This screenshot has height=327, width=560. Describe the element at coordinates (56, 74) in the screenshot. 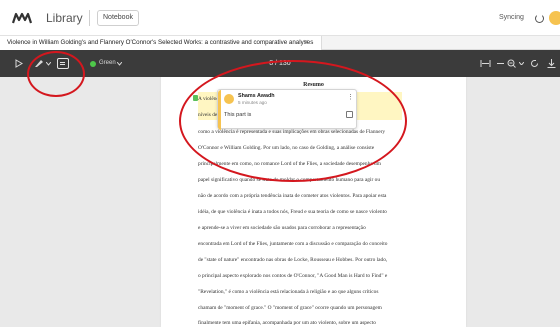

I see `annotation-circle-toolbar` at that location.